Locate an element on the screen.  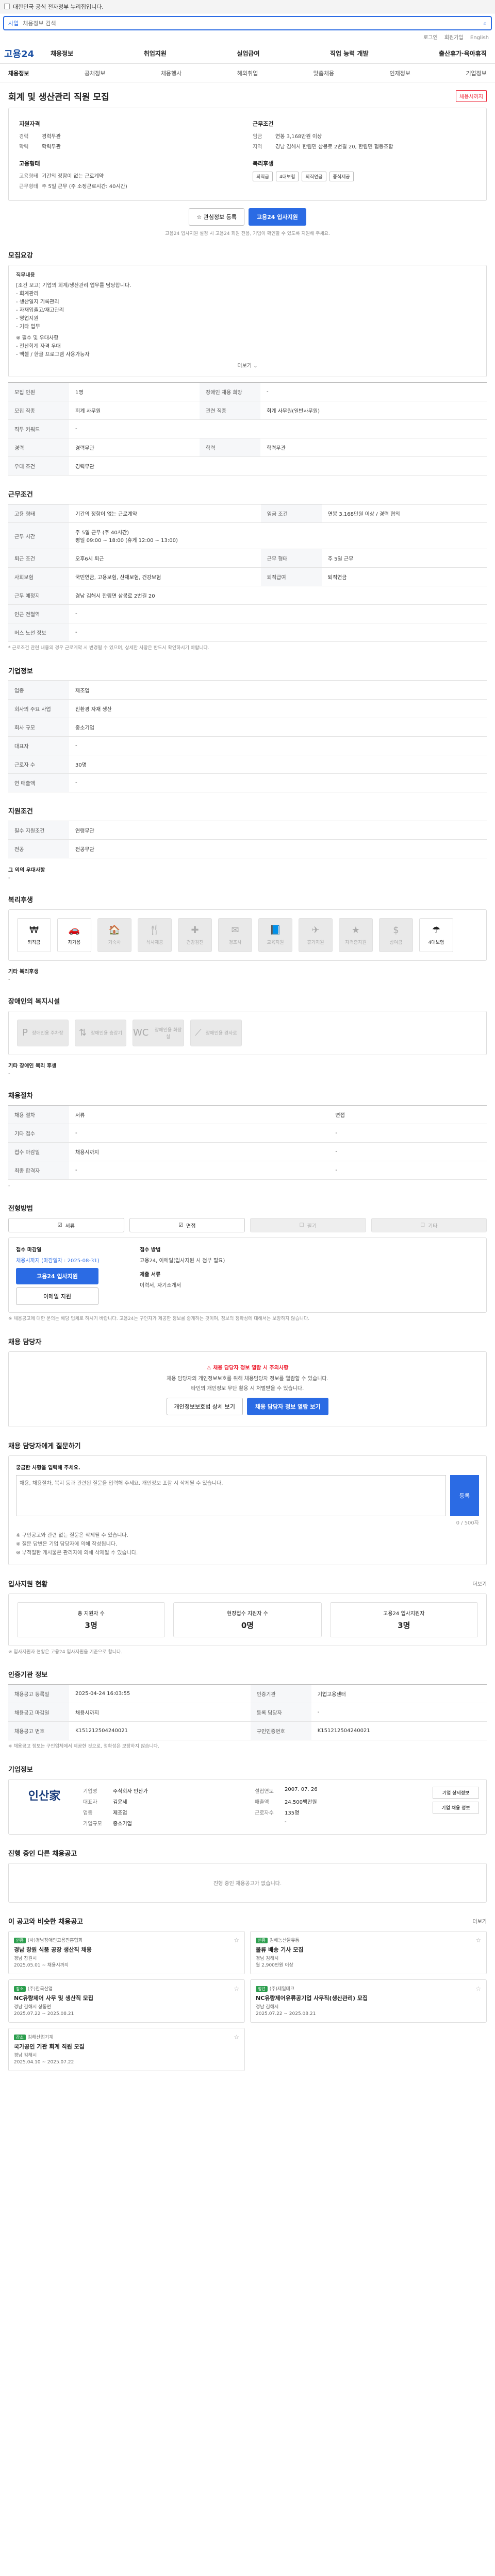
lnb-item-talent: 인재정보 is located at coordinates (400, 73).